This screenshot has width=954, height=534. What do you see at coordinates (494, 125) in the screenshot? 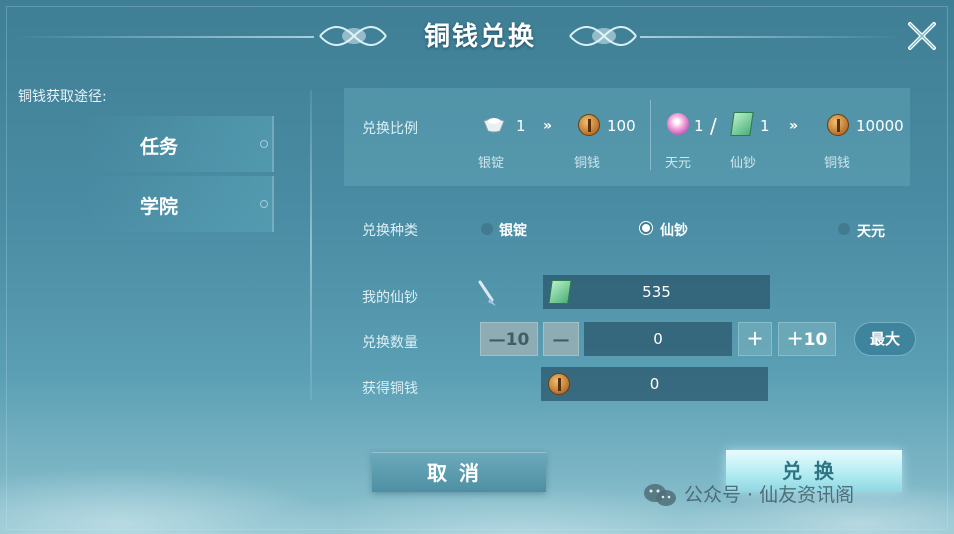
I see `silver-ingot-icon` at bounding box center [494, 125].